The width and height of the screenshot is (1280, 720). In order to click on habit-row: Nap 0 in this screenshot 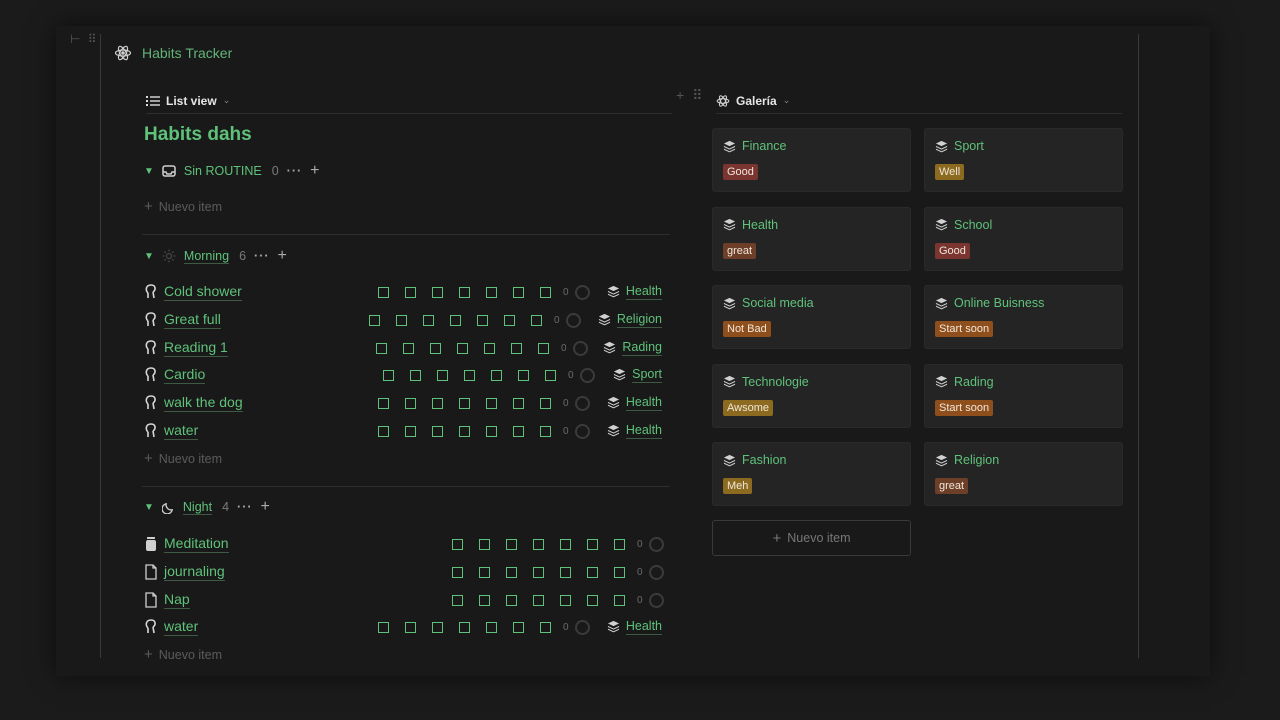, I will do `click(409, 600)`.